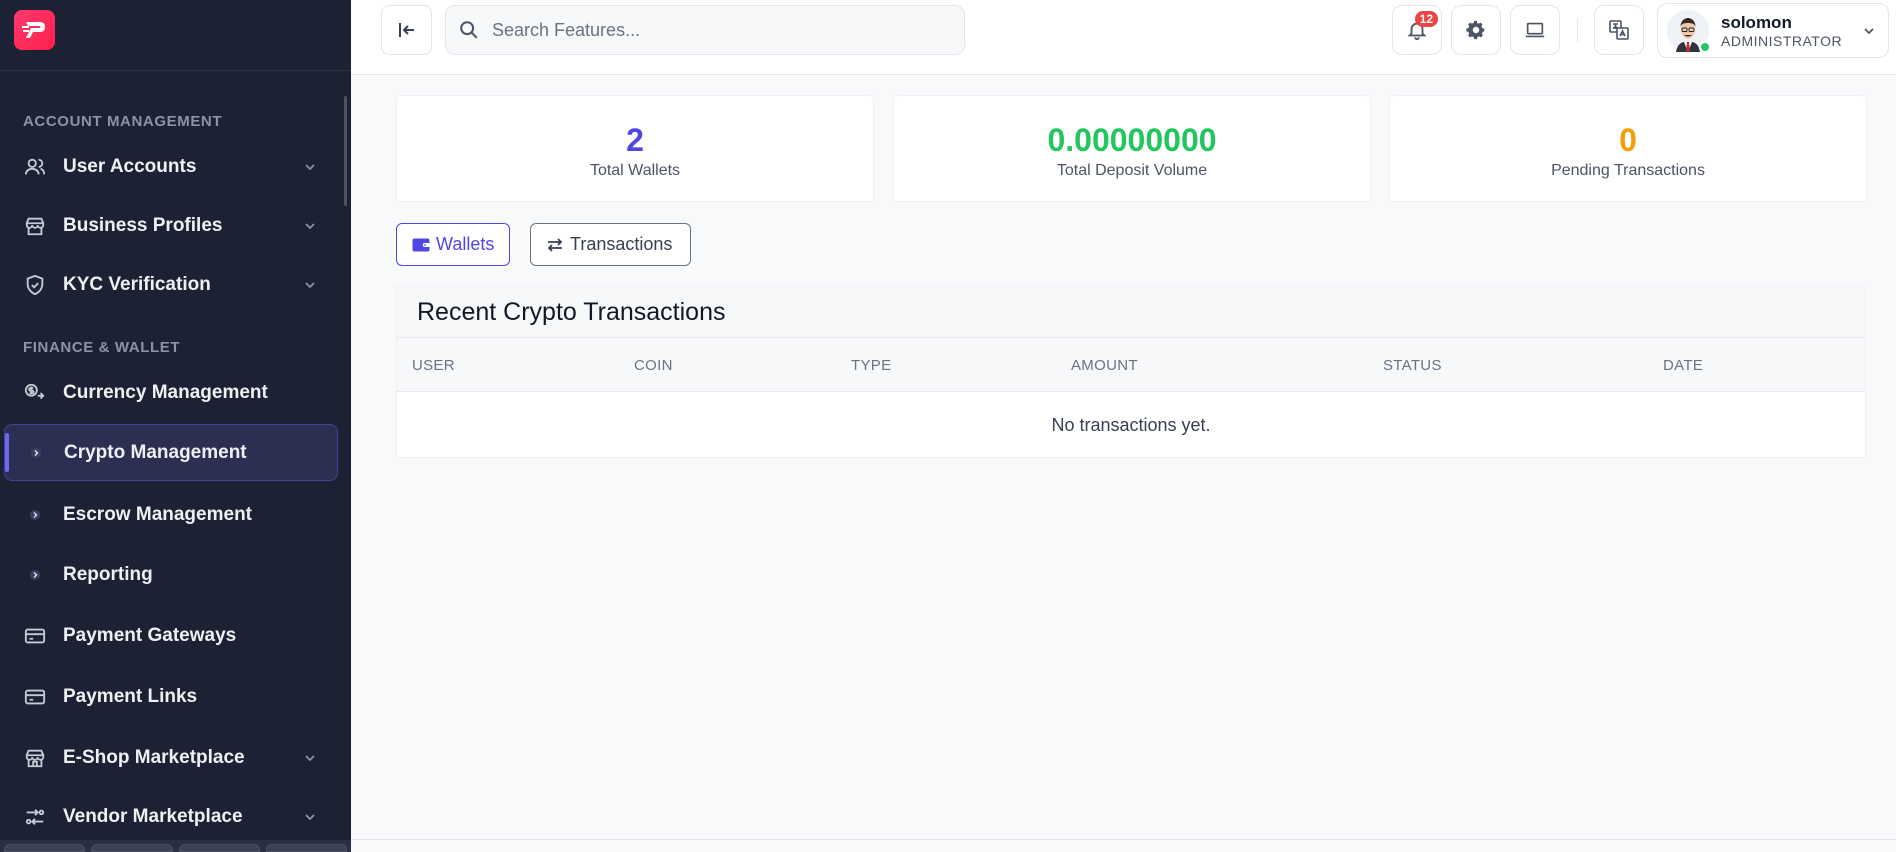  What do you see at coordinates (150, 635) in the screenshot?
I see `sidebar-item-label: Payment Gateways` at bounding box center [150, 635].